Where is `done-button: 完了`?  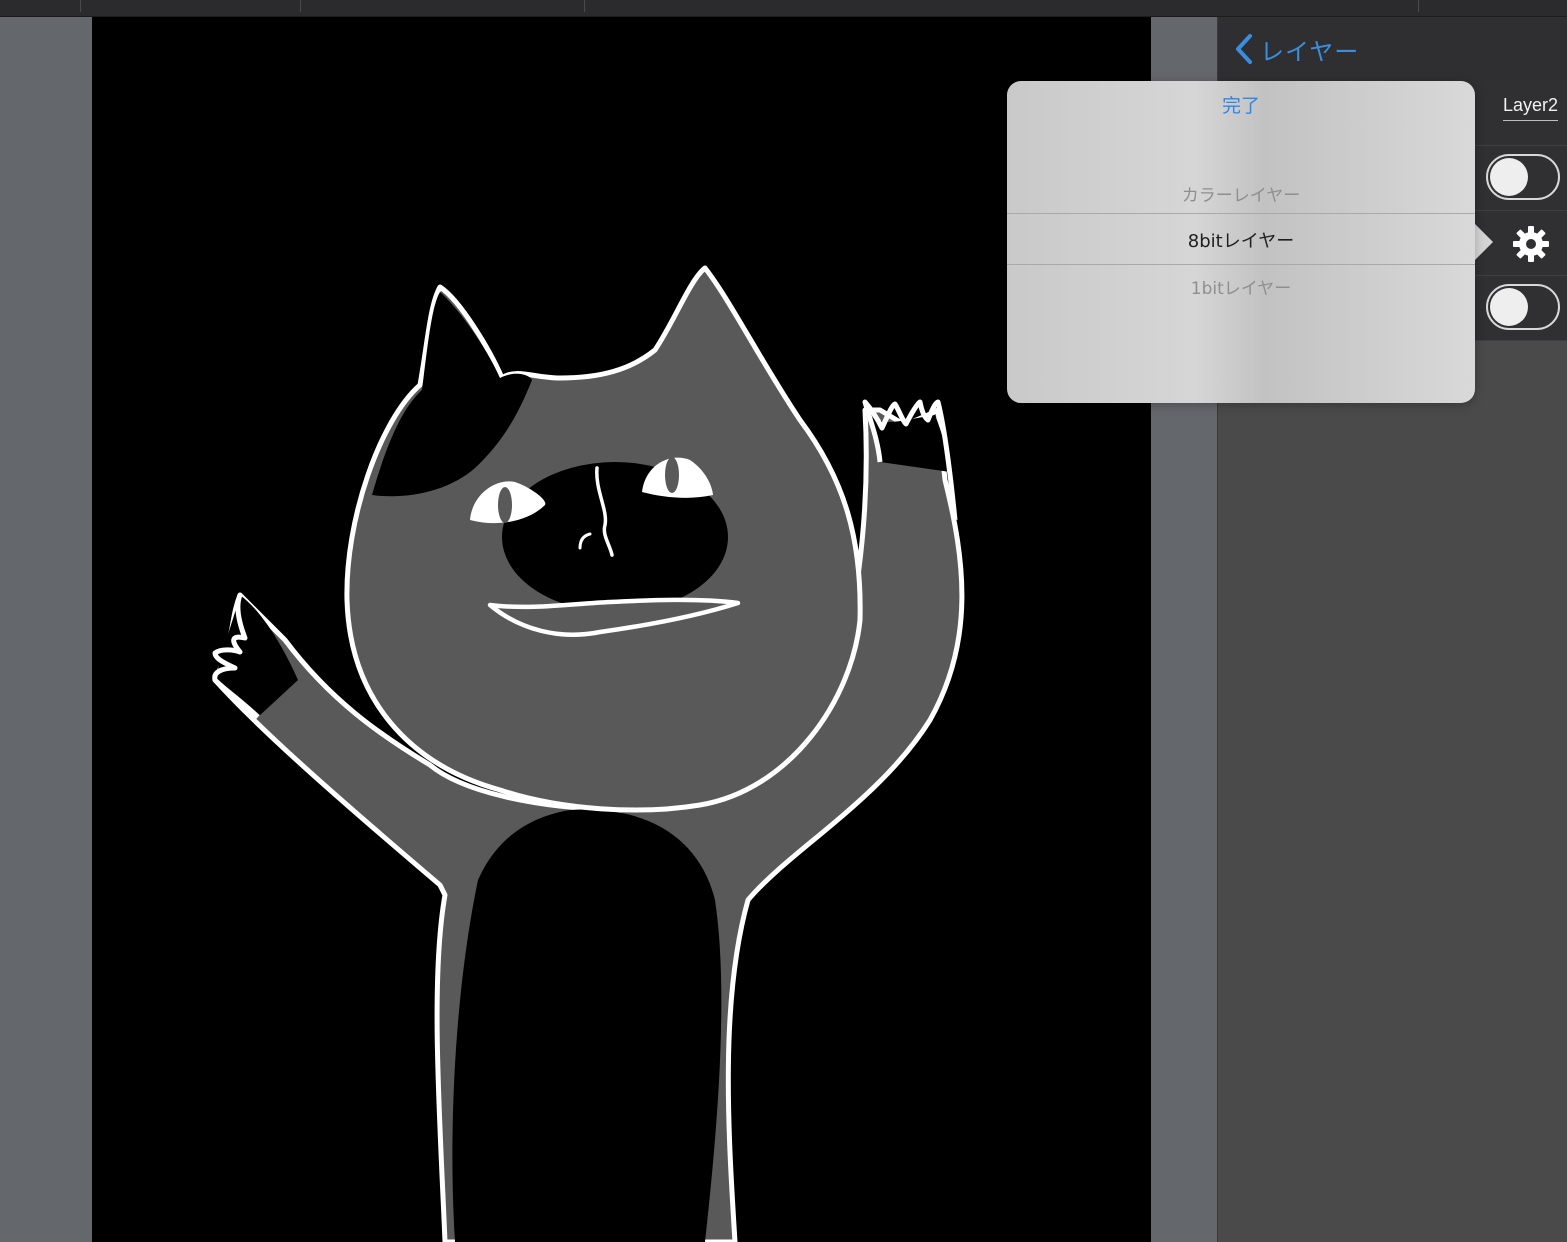
done-button: 完了 is located at coordinates (1241, 104).